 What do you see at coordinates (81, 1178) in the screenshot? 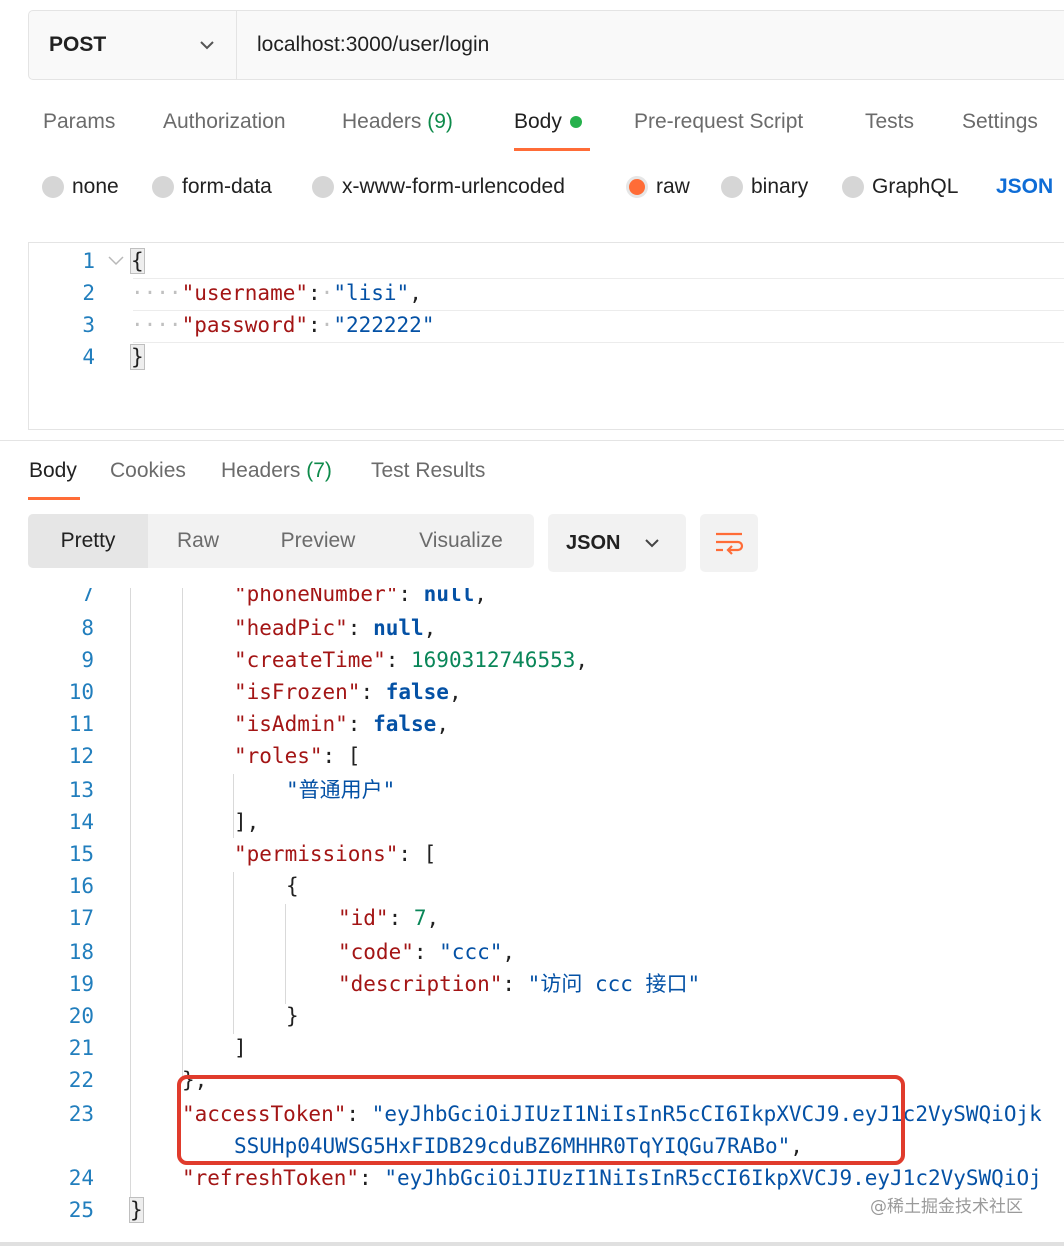
I see `line-number: 24` at bounding box center [81, 1178].